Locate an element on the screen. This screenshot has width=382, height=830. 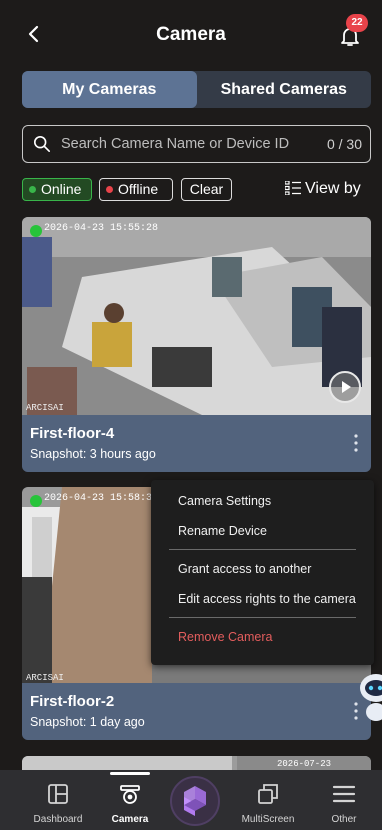
play-icon is located at coordinates (346, 387).